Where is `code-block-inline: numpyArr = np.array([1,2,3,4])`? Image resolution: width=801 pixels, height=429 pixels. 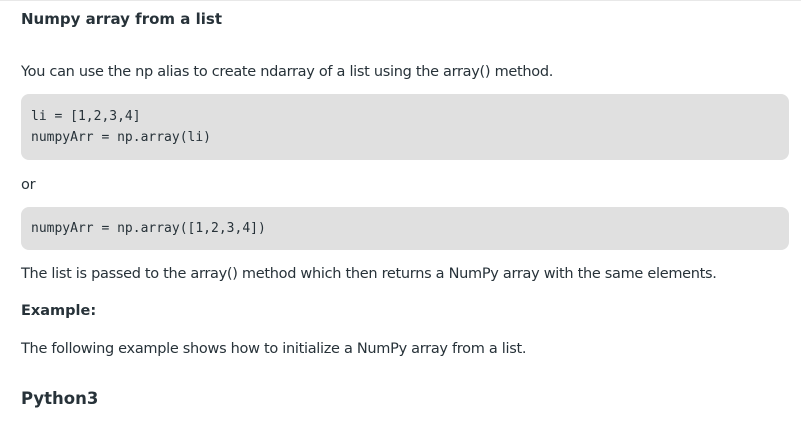
code-block-inline: numpyArr = np.array([1,2,3,4]) is located at coordinates (405, 228).